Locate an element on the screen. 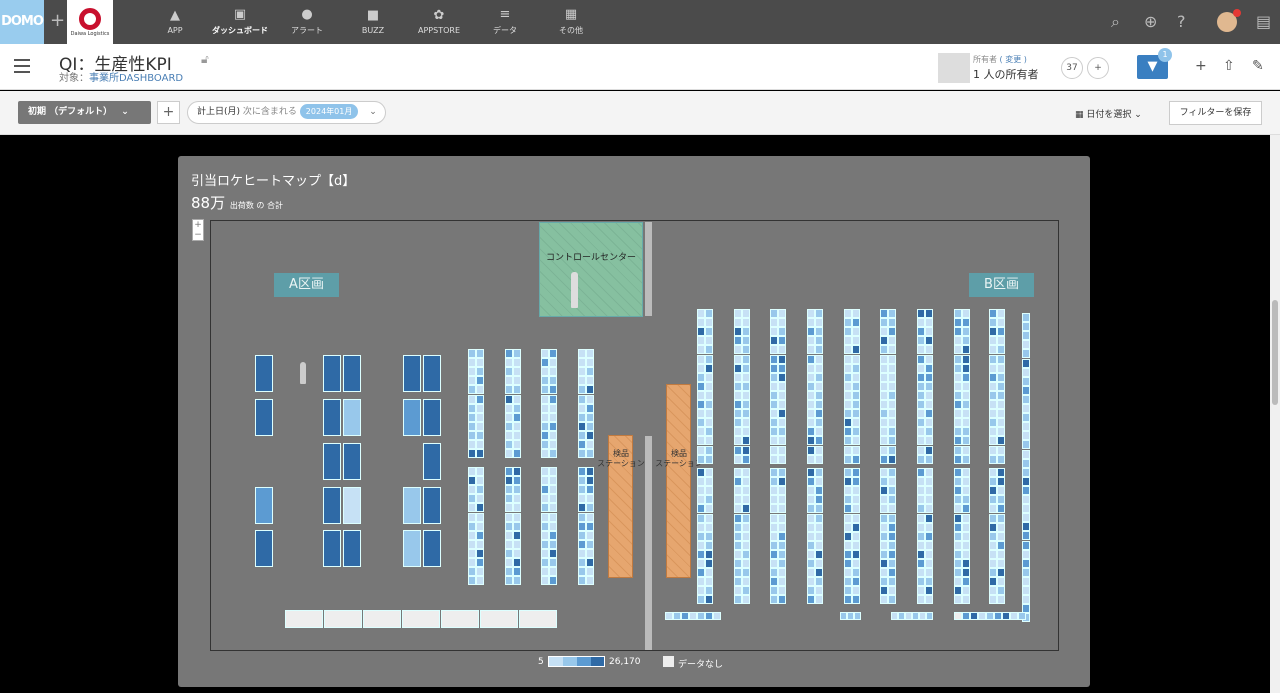 The width and height of the screenshot is (1280, 693). nav-buzz: ■ BUZZ is located at coordinates (373, 22).